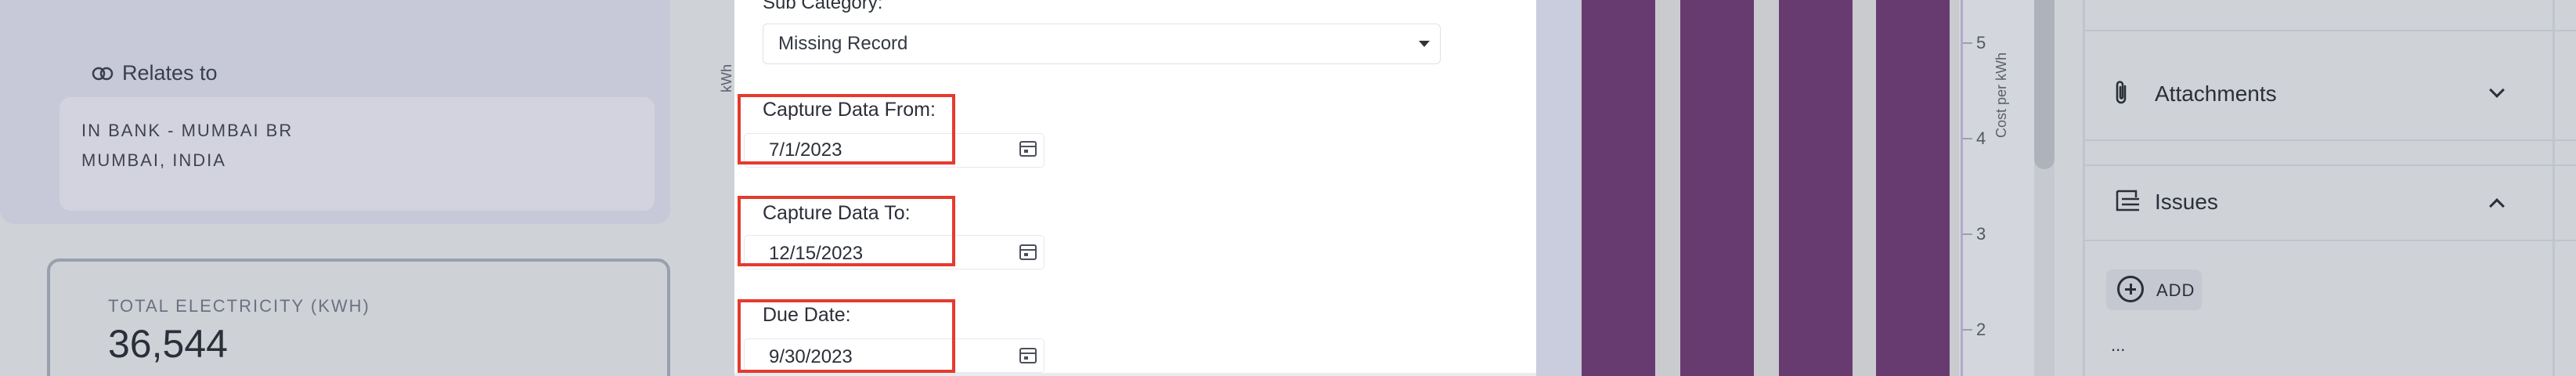 The width and height of the screenshot is (2576, 376). Describe the element at coordinates (2554, 188) in the screenshot. I see `sidebar-border-right` at that location.